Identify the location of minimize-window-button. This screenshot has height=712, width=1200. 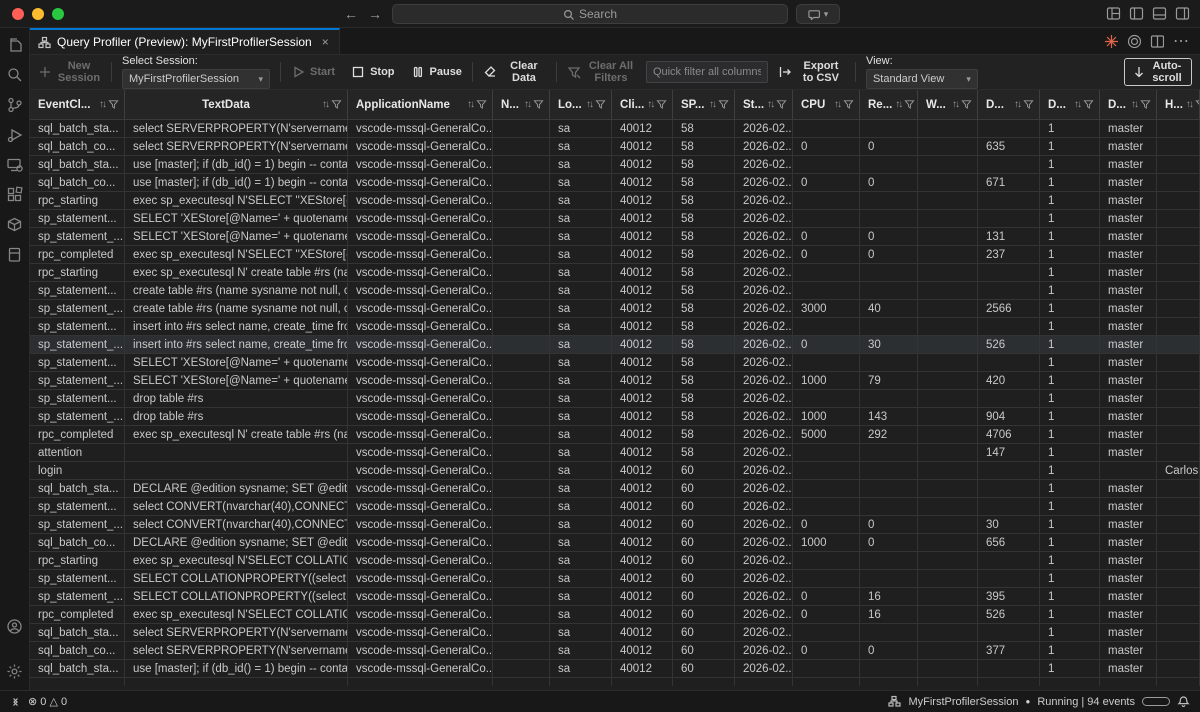
(38, 13).